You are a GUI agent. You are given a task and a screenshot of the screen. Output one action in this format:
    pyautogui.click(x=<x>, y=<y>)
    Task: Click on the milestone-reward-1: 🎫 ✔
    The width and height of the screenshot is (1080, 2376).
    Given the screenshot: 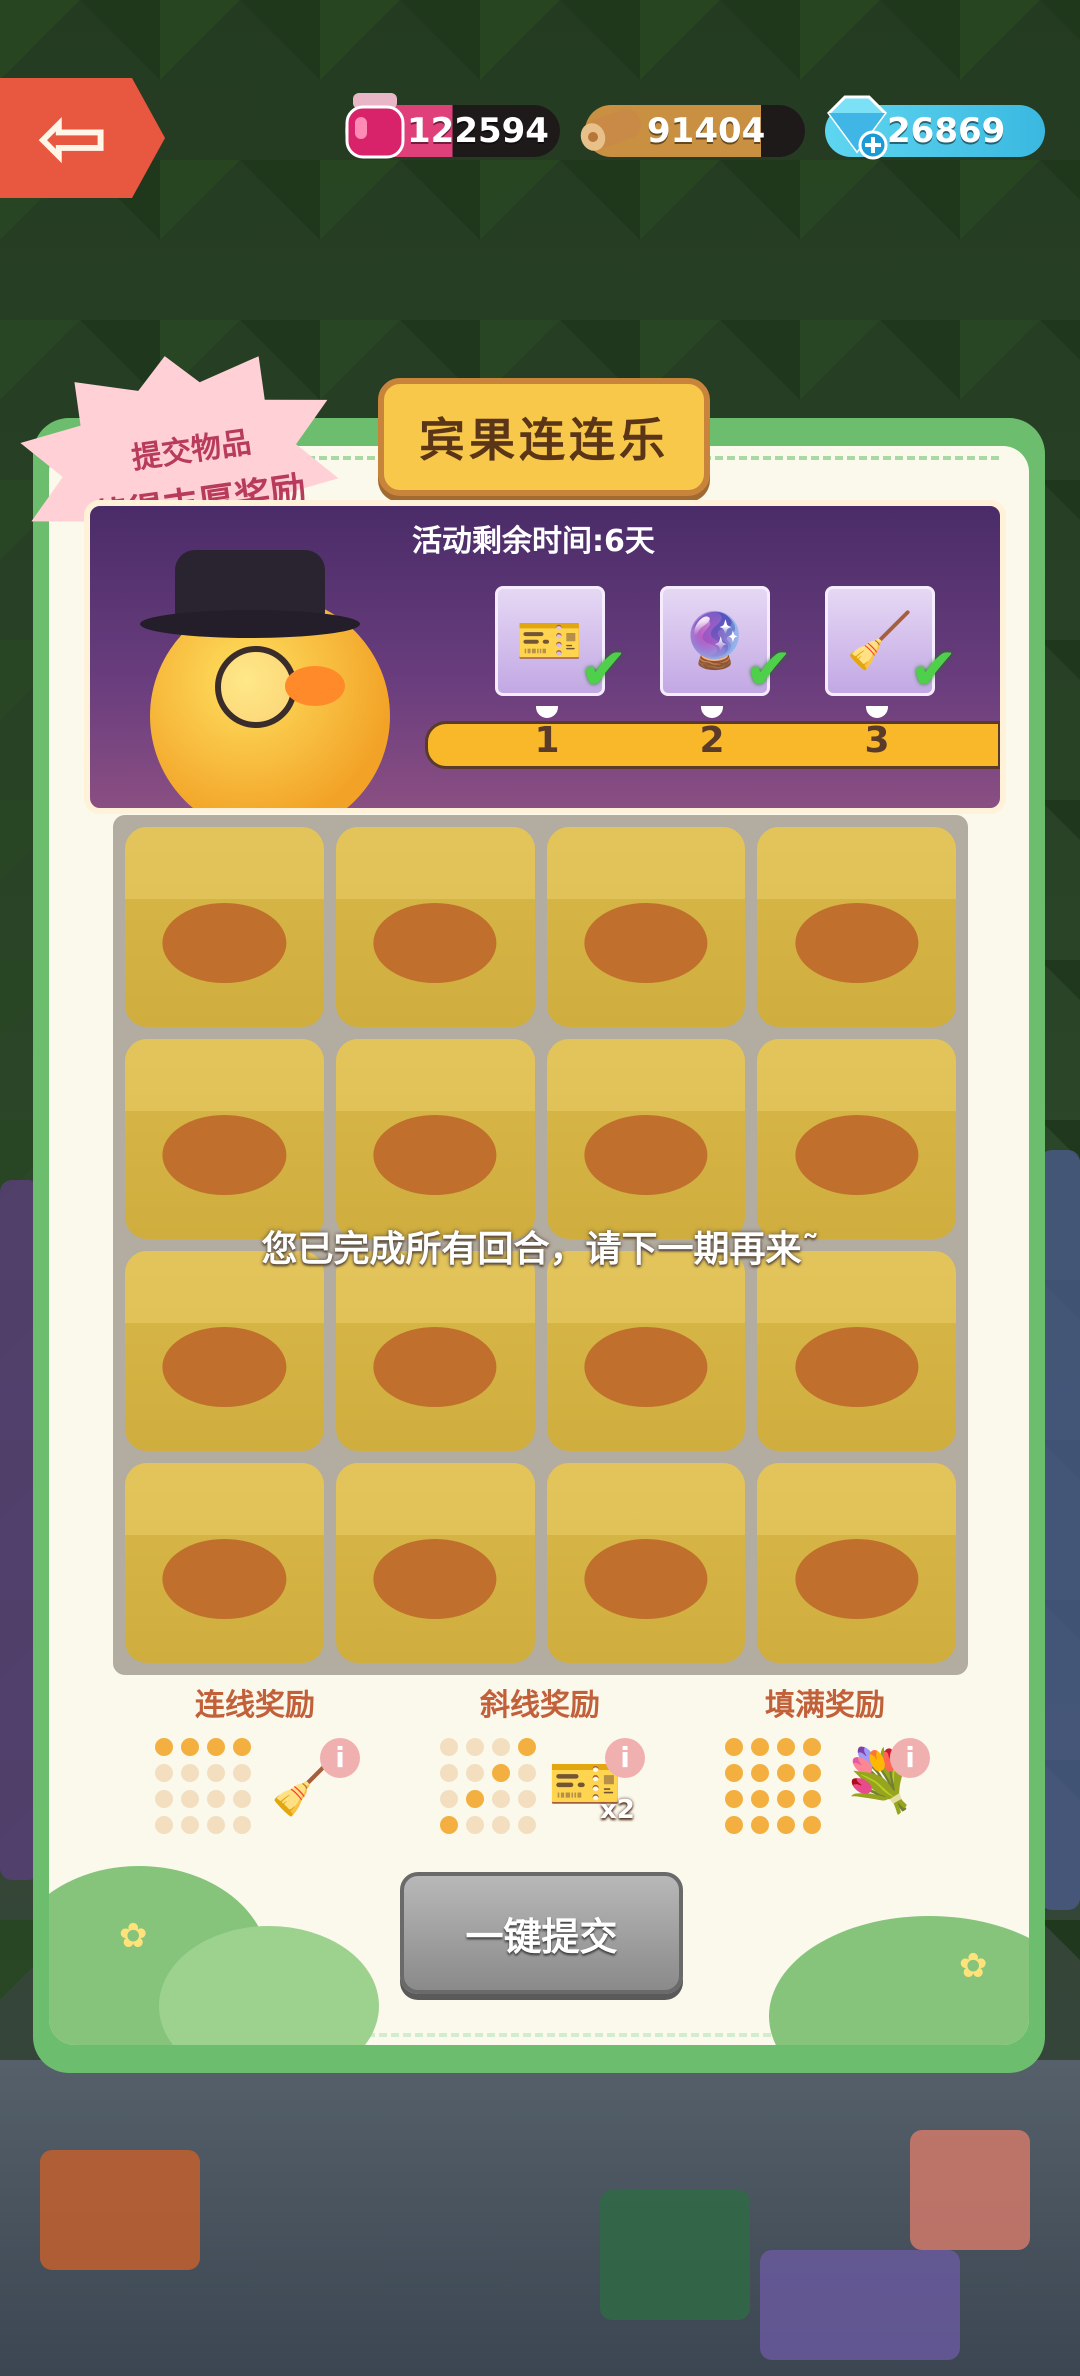 What is the action you would take?
    pyautogui.click(x=561, y=644)
    